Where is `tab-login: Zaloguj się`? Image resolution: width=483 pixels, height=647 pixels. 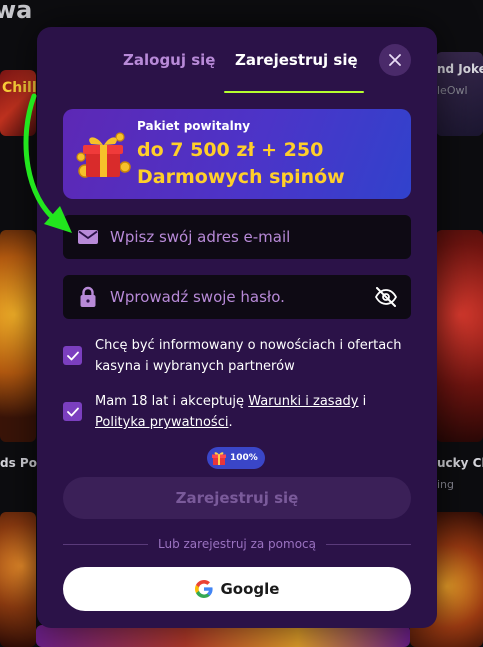 tab-login: Zaloguj się is located at coordinates (169, 60).